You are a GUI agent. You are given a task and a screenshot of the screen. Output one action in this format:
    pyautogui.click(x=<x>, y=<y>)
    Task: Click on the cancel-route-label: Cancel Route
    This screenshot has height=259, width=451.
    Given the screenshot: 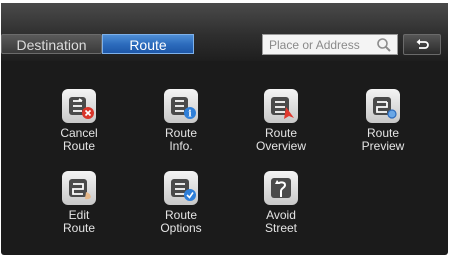 What is the action you would take?
    pyautogui.click(x=79, y=139)
    